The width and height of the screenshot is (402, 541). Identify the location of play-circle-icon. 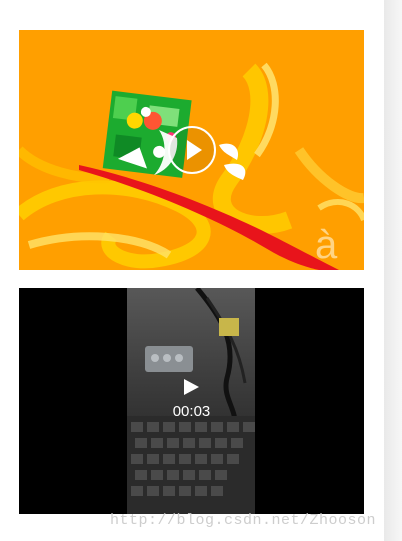
(192, 150).